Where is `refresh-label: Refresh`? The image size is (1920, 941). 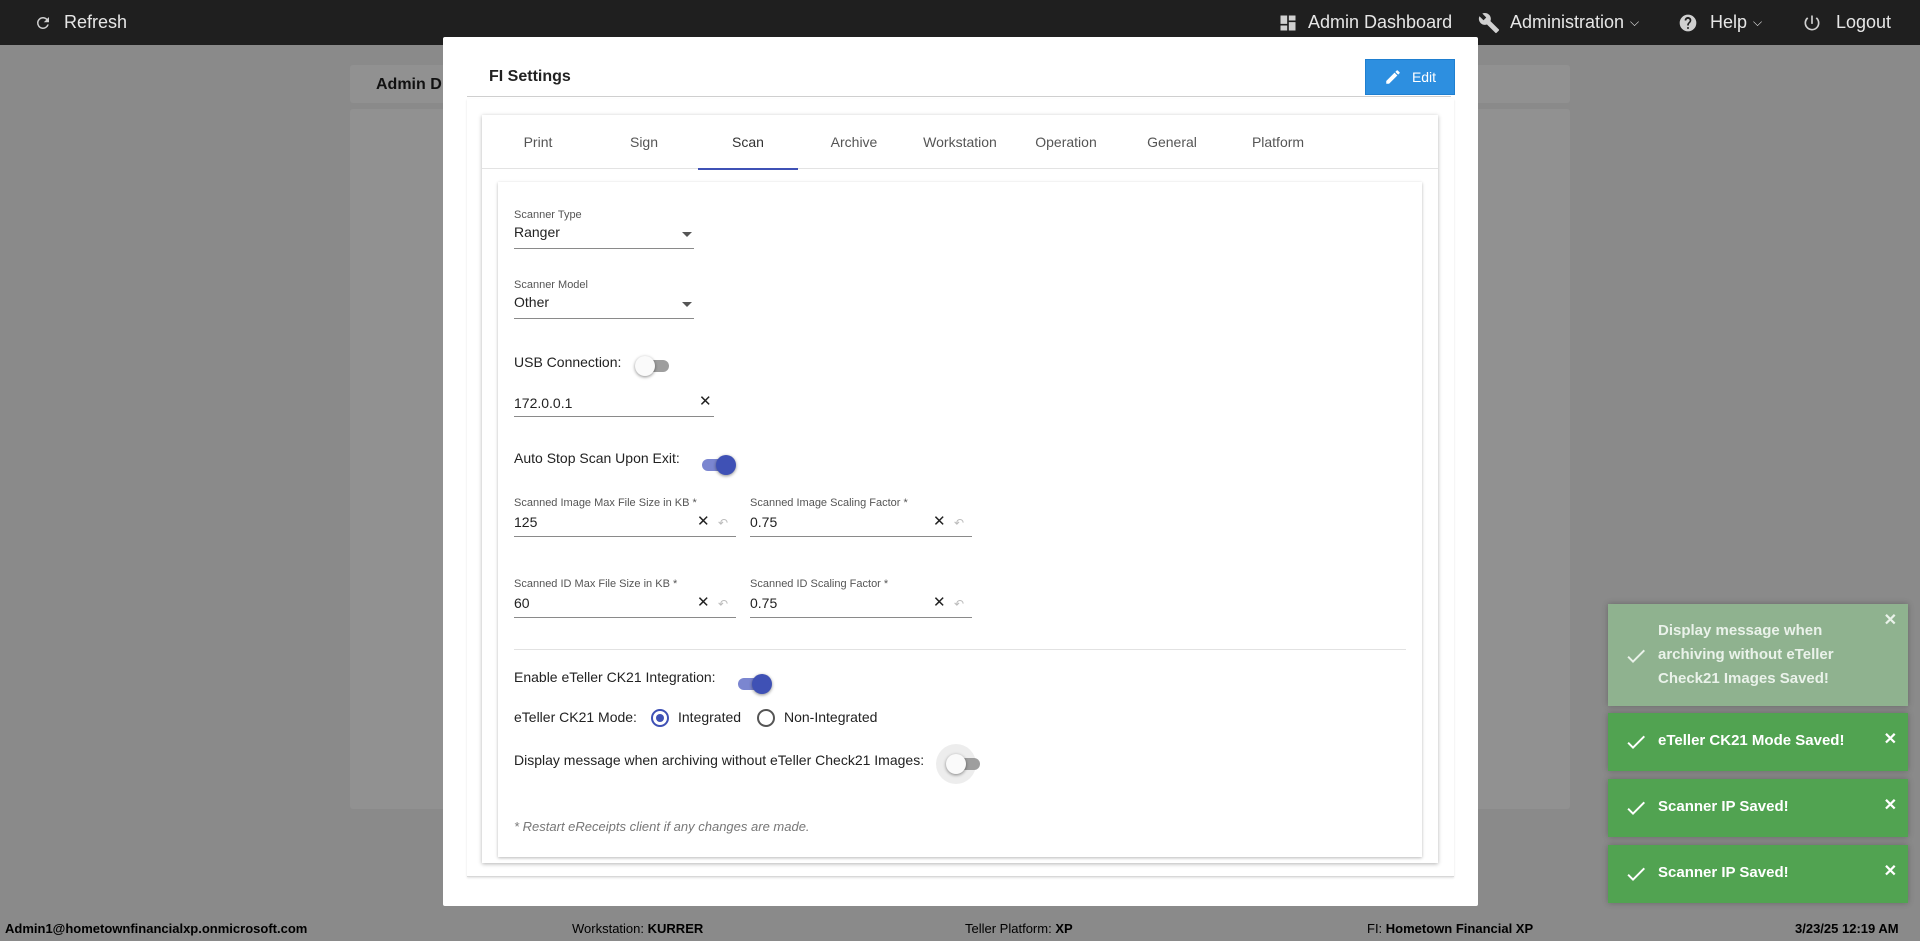 refresh-label: Refresh is located at coordinates (96, 22).